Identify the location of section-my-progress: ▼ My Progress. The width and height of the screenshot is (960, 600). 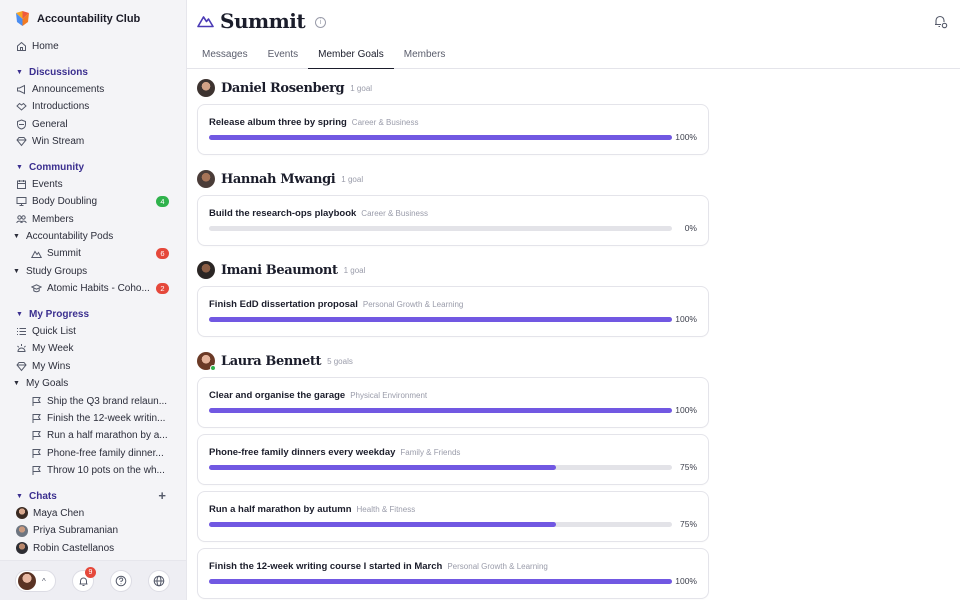
(93, 313).